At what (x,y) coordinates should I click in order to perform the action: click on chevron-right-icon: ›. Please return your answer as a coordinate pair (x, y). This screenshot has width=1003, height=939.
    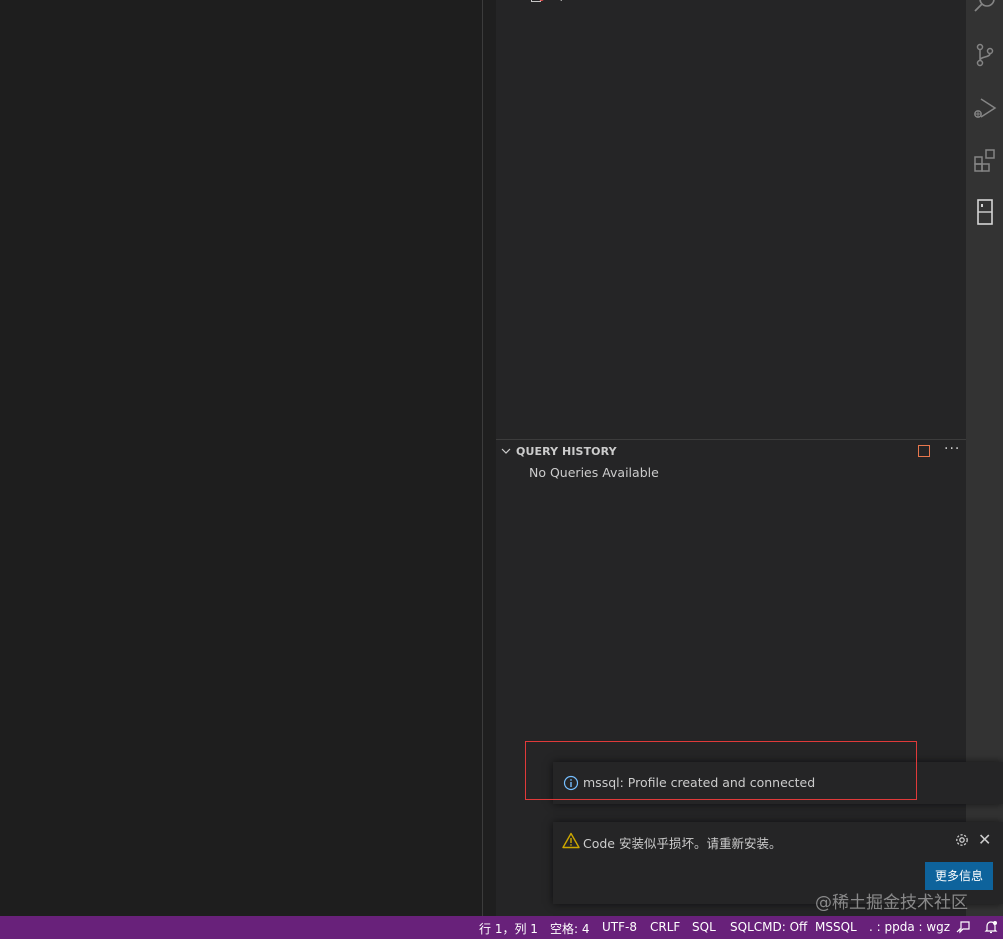
    Looking at the image, I should click on (512, 1).